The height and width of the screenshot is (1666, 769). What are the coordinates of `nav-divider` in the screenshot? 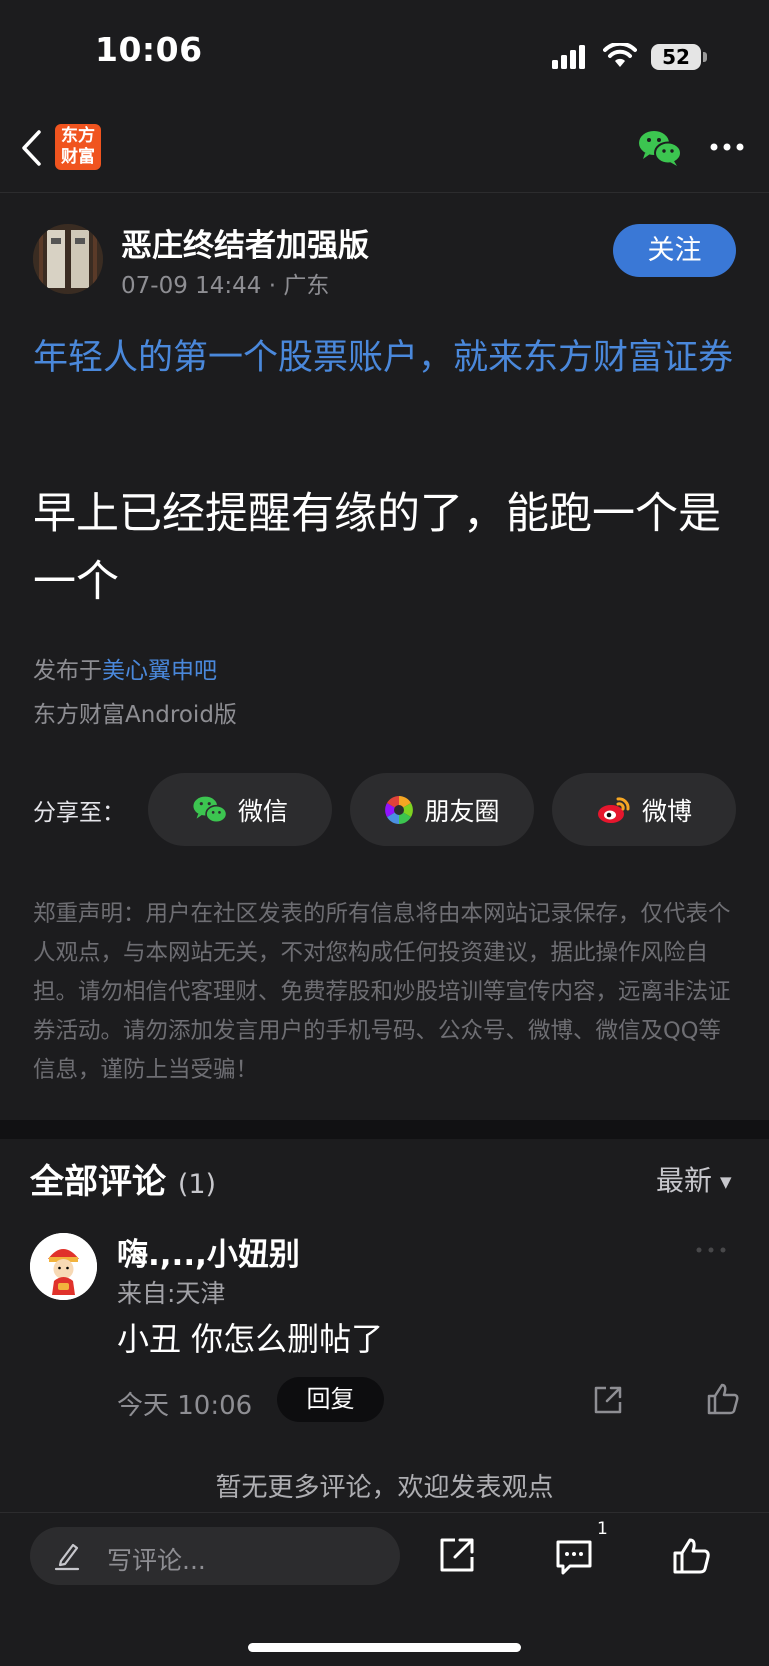 It's located at (384, 192).